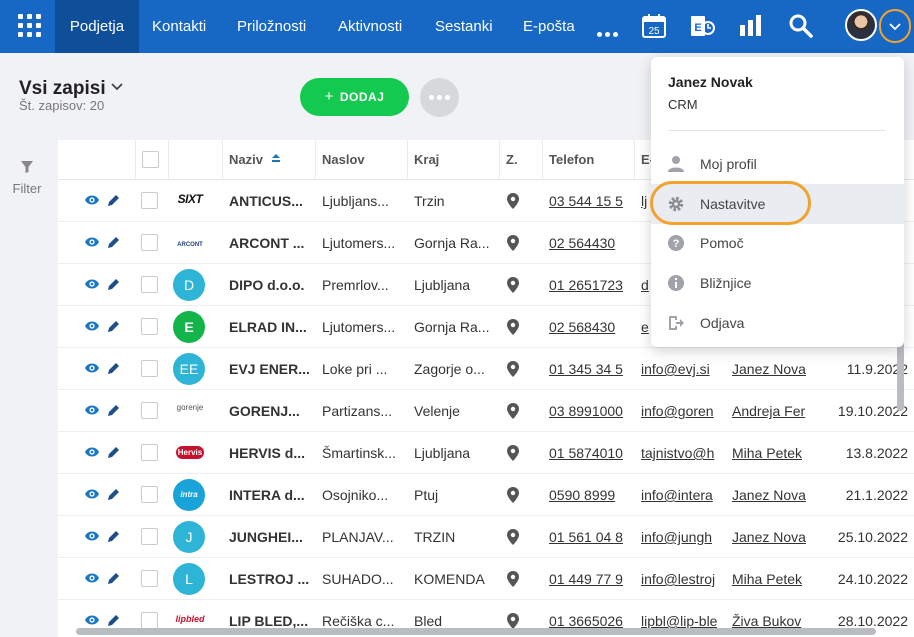 Image resolution: width=914 pixels, height=637 pixels. What do you see at coordinates (588, 579) in the screenshot?
I see `company-phone: 01 449 77 9` at bounding box center [588, 579].